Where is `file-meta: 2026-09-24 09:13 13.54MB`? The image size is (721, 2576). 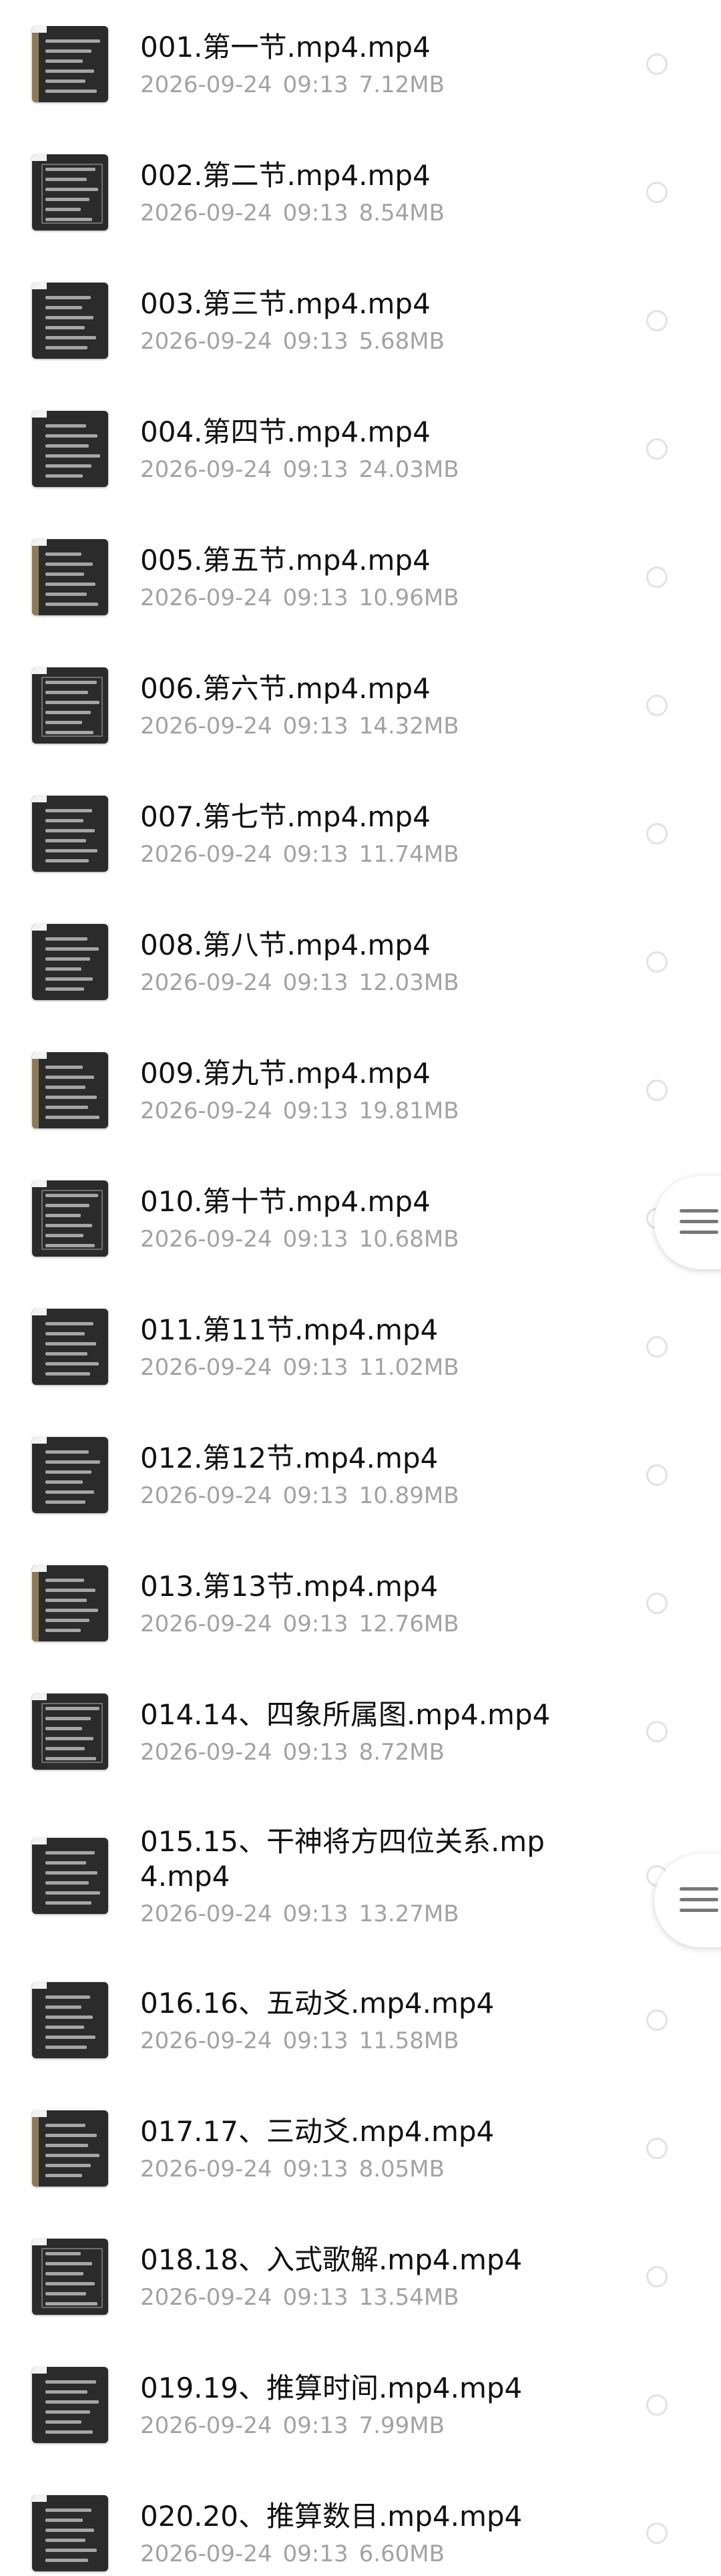 file-meta: 2026-09-24 09:13 13.54MB is located at coordinates (347, 2297).